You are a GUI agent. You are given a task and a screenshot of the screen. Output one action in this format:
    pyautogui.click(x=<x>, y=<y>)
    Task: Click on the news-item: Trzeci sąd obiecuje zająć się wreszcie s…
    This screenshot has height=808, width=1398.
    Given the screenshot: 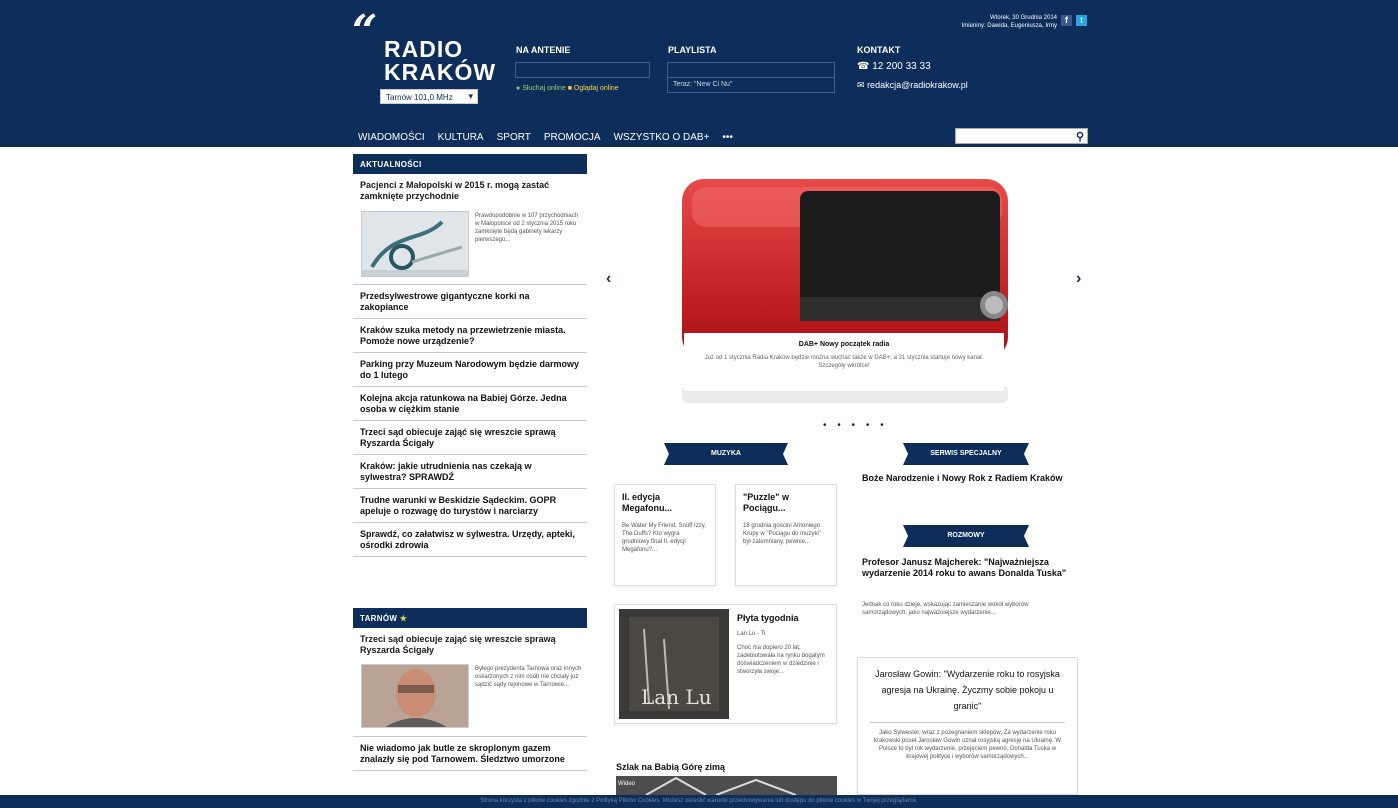 What is the action you would take?
    pyautogui.click(x=470, y=438)
    